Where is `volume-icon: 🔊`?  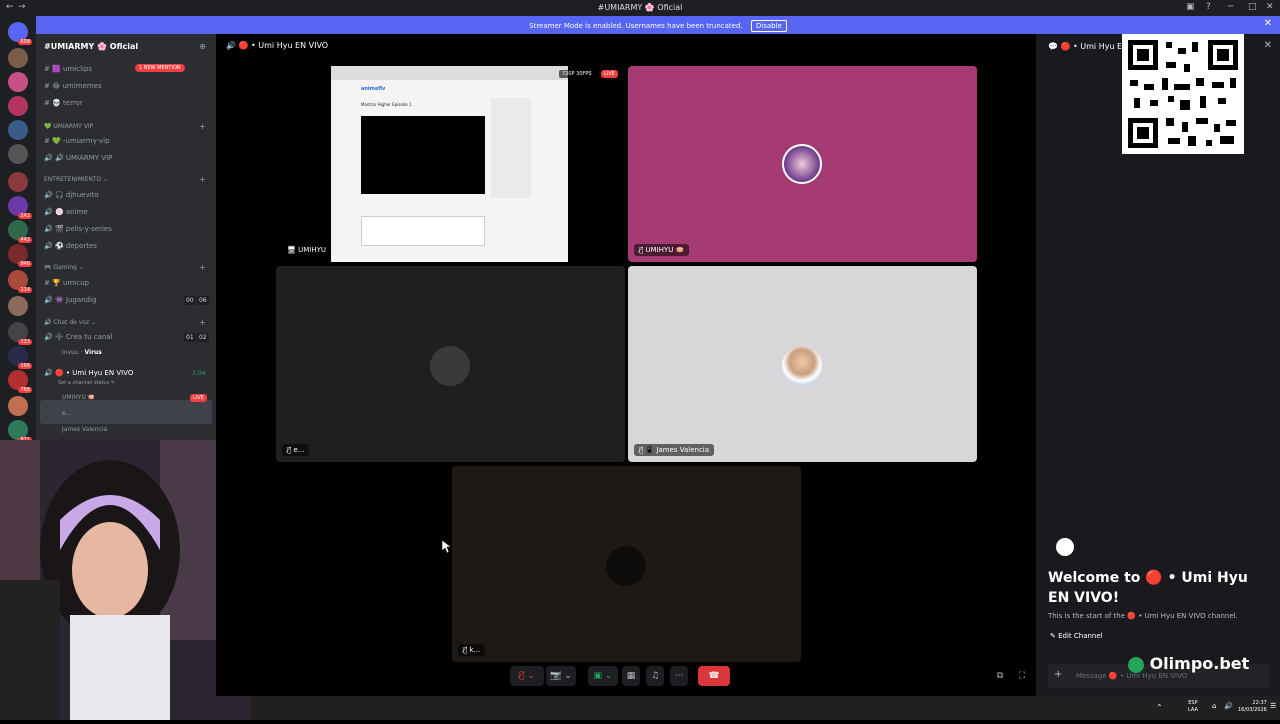 volume-icon: 🔊 is located at coordinates (1228, 706).